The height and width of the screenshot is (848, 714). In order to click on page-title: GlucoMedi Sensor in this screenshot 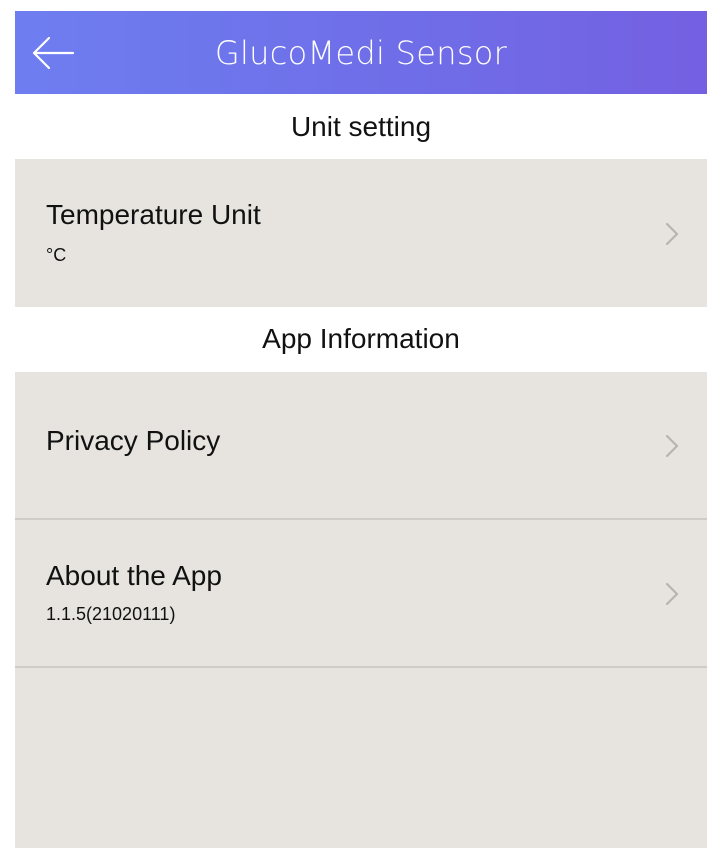, I will do `click(361, 52)`.